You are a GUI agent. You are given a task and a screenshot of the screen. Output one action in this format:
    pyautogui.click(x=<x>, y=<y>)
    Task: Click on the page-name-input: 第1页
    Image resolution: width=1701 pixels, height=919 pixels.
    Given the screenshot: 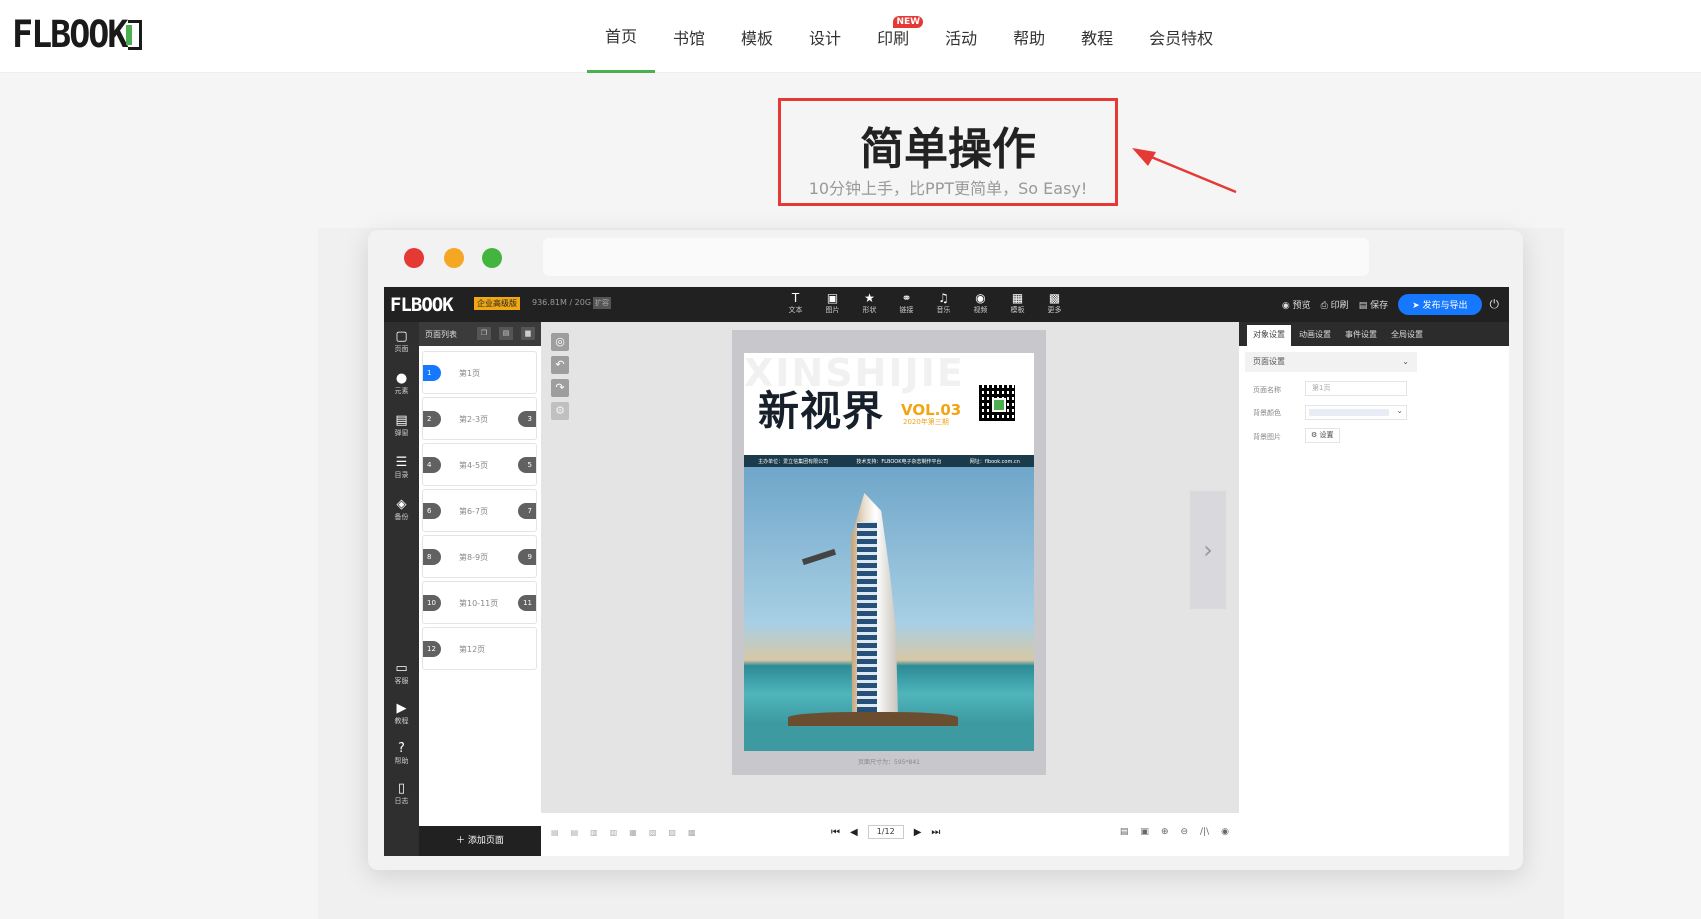 What is the action you would take?
    pyautogui.click(x=1356, y=388)
    